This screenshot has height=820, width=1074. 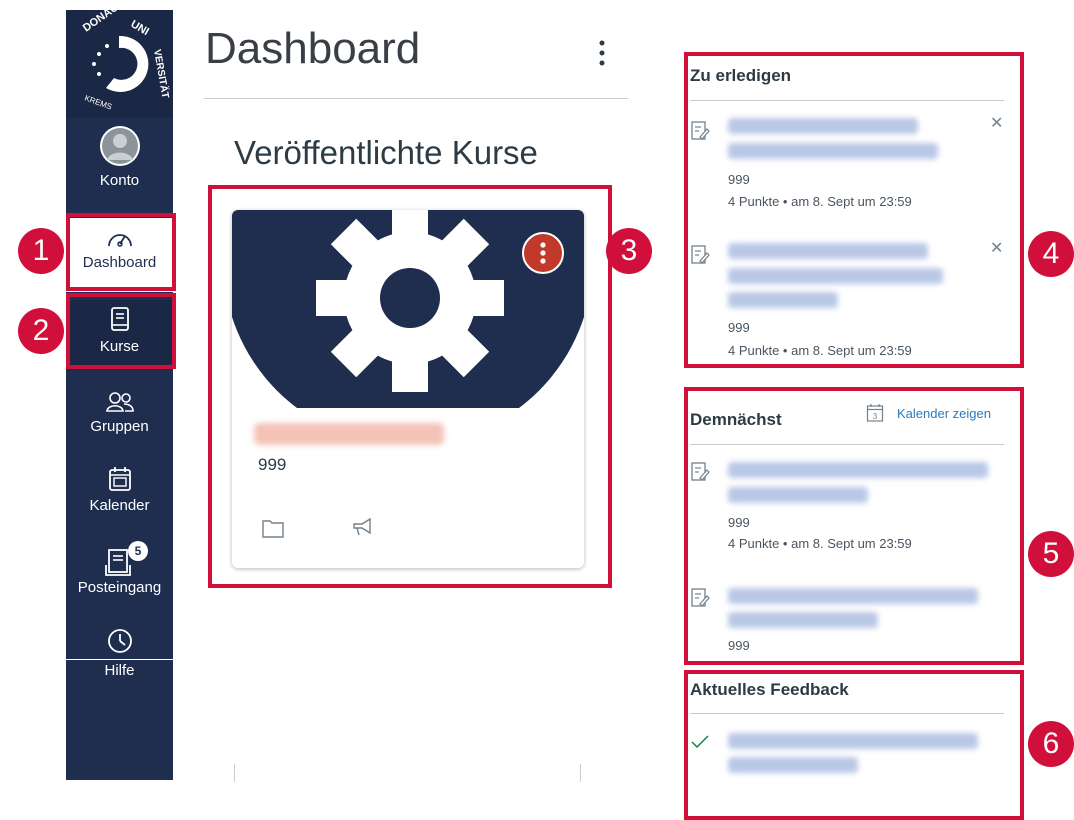 I want to click on sidebar-item-label: Hilfe, so click(x=119, y=670).